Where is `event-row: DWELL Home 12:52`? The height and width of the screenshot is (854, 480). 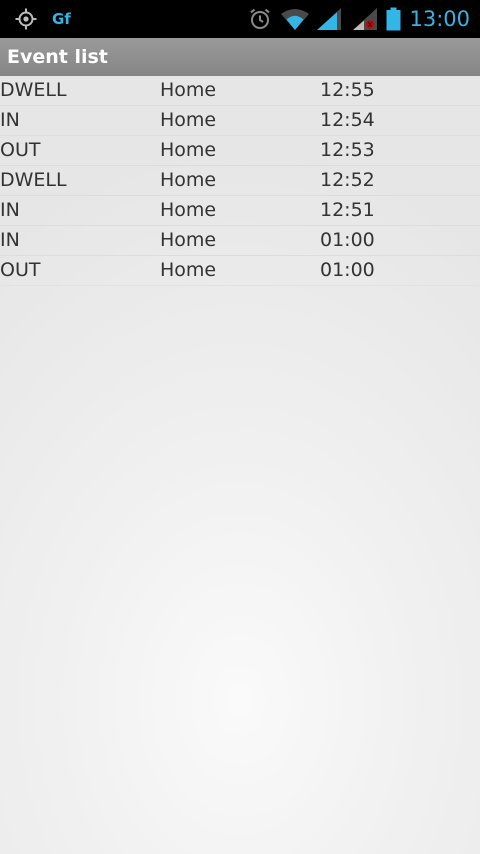
event-row: DWELL Home 12:52 is located at coordinates (240, 181).